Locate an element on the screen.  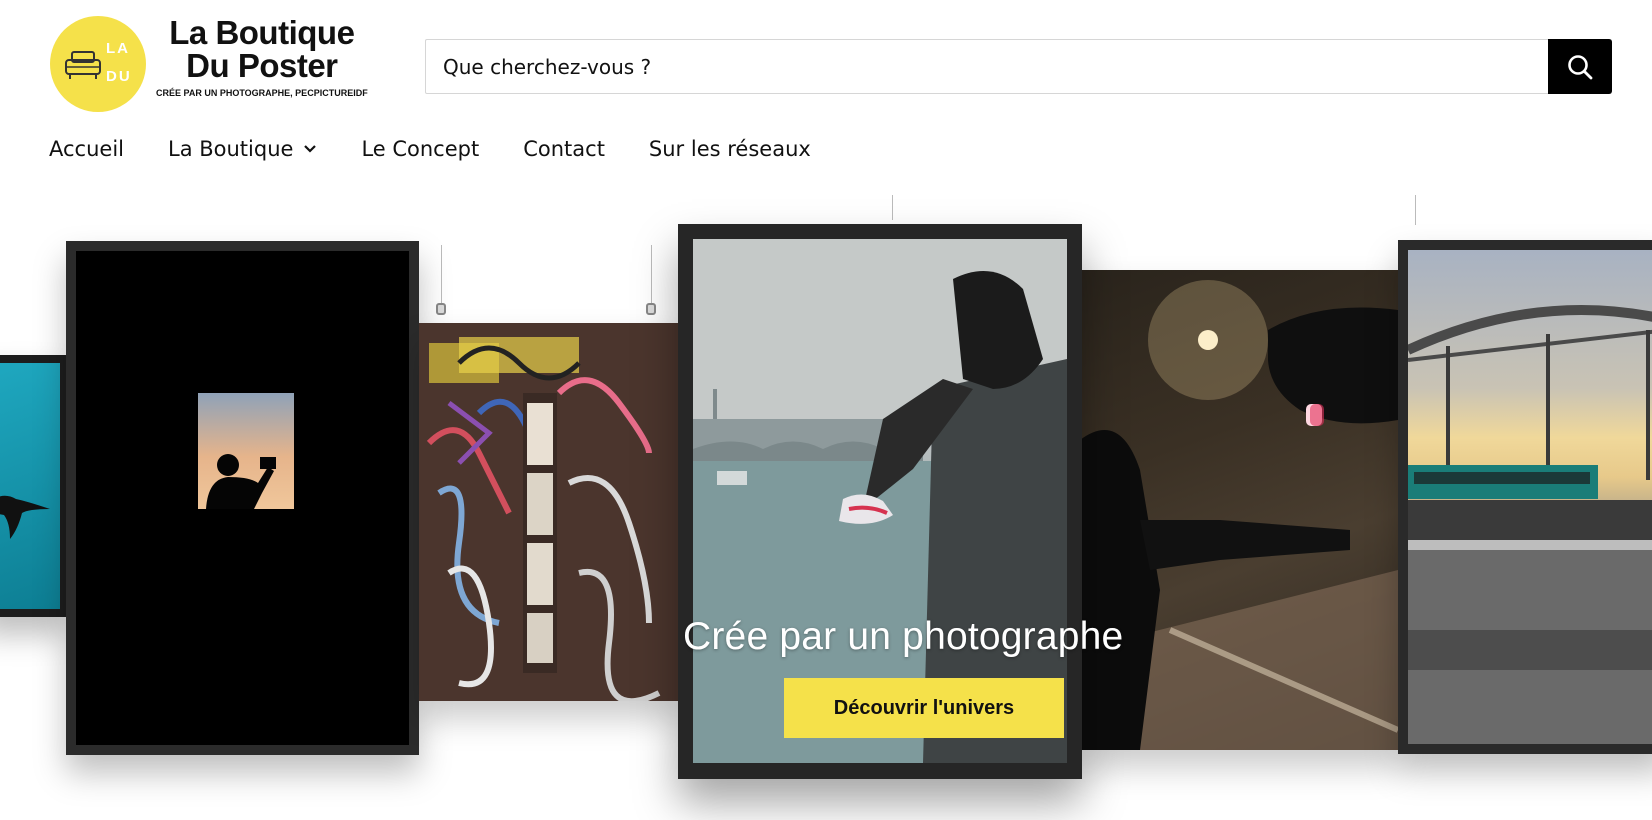
poster-window-silhouette is located at coordinates (242, 498).